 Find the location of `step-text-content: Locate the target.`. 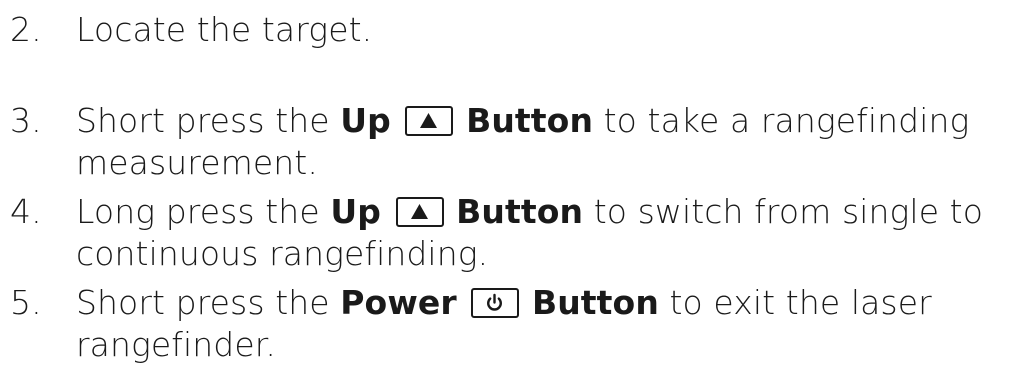

step-text-content: Locate the target. is located at coordinates (224, 29).